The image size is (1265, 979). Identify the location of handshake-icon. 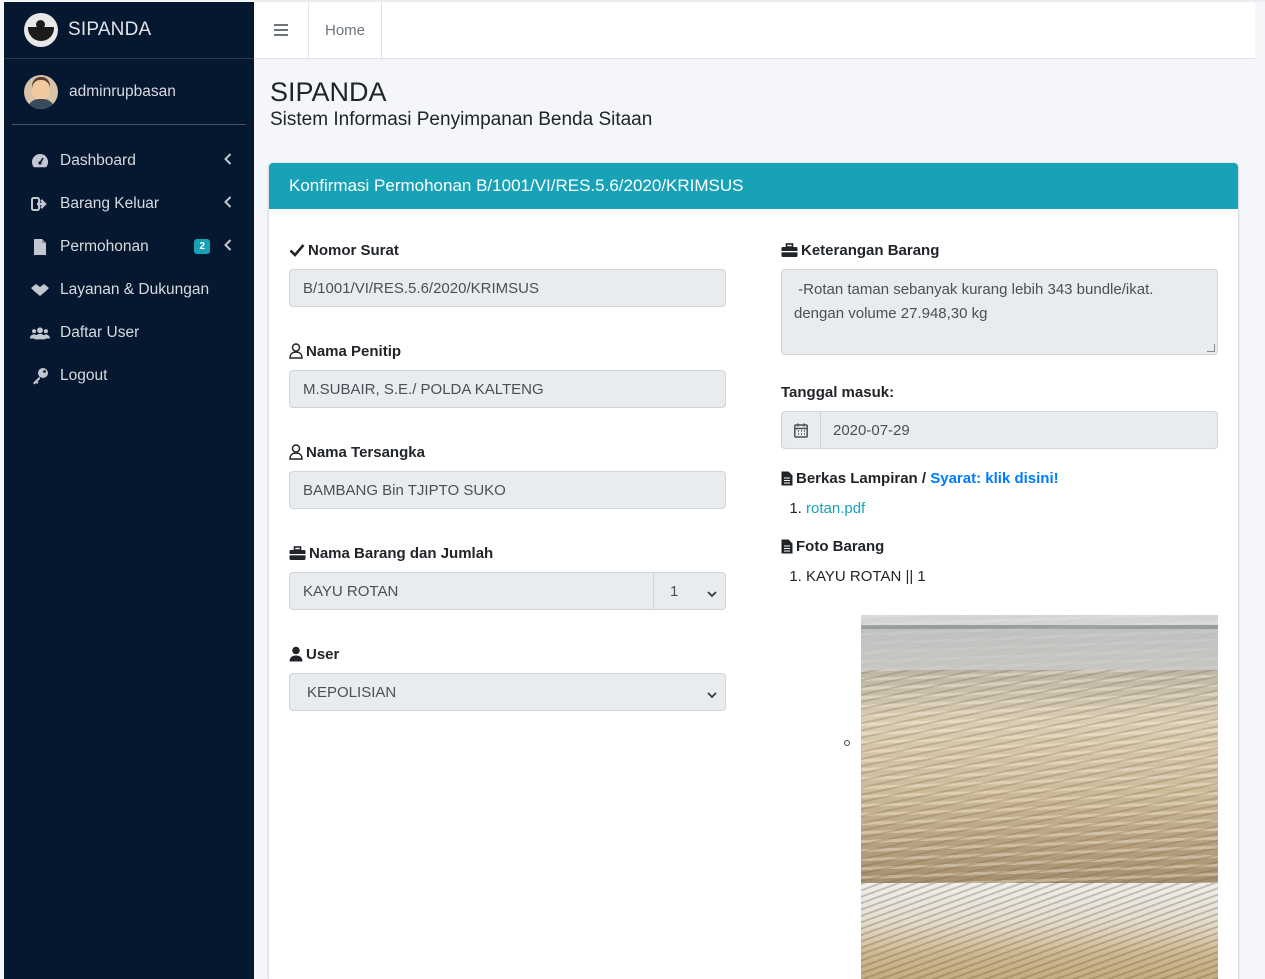
(40, 290).